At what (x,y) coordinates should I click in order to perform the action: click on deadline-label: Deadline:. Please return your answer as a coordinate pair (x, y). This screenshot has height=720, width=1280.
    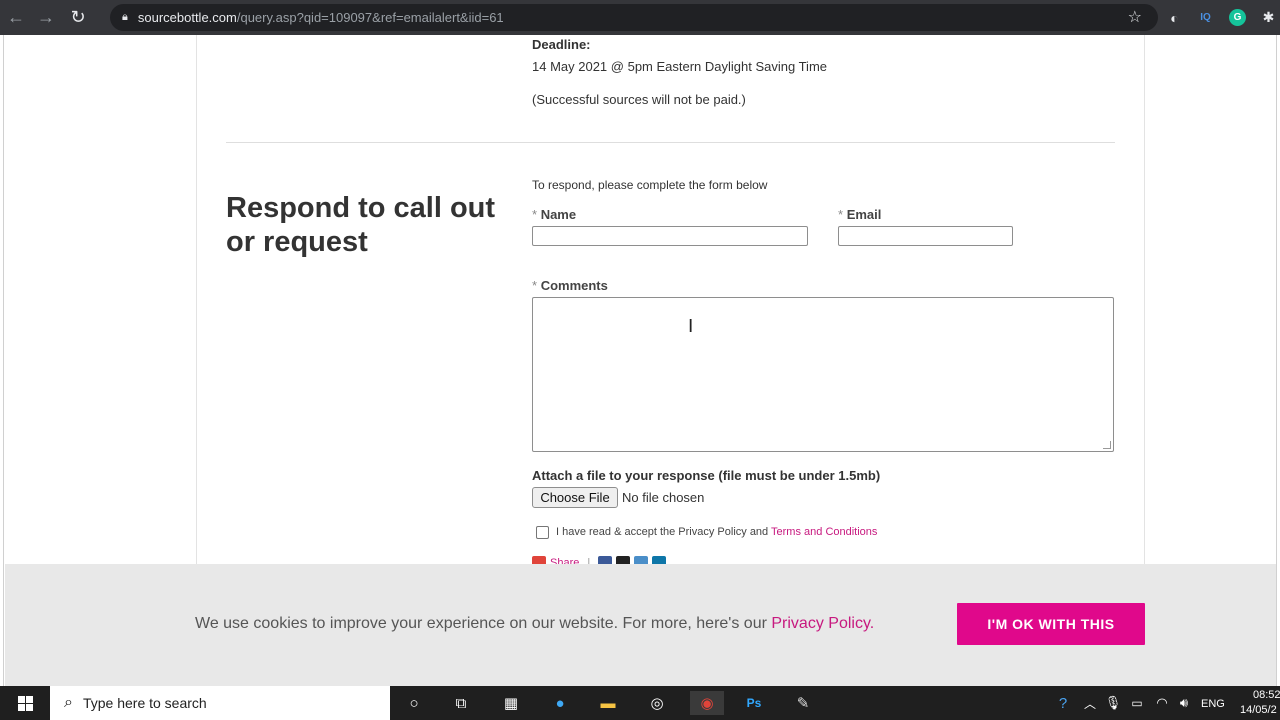
    Looking at the image, I should click on (561, 44).